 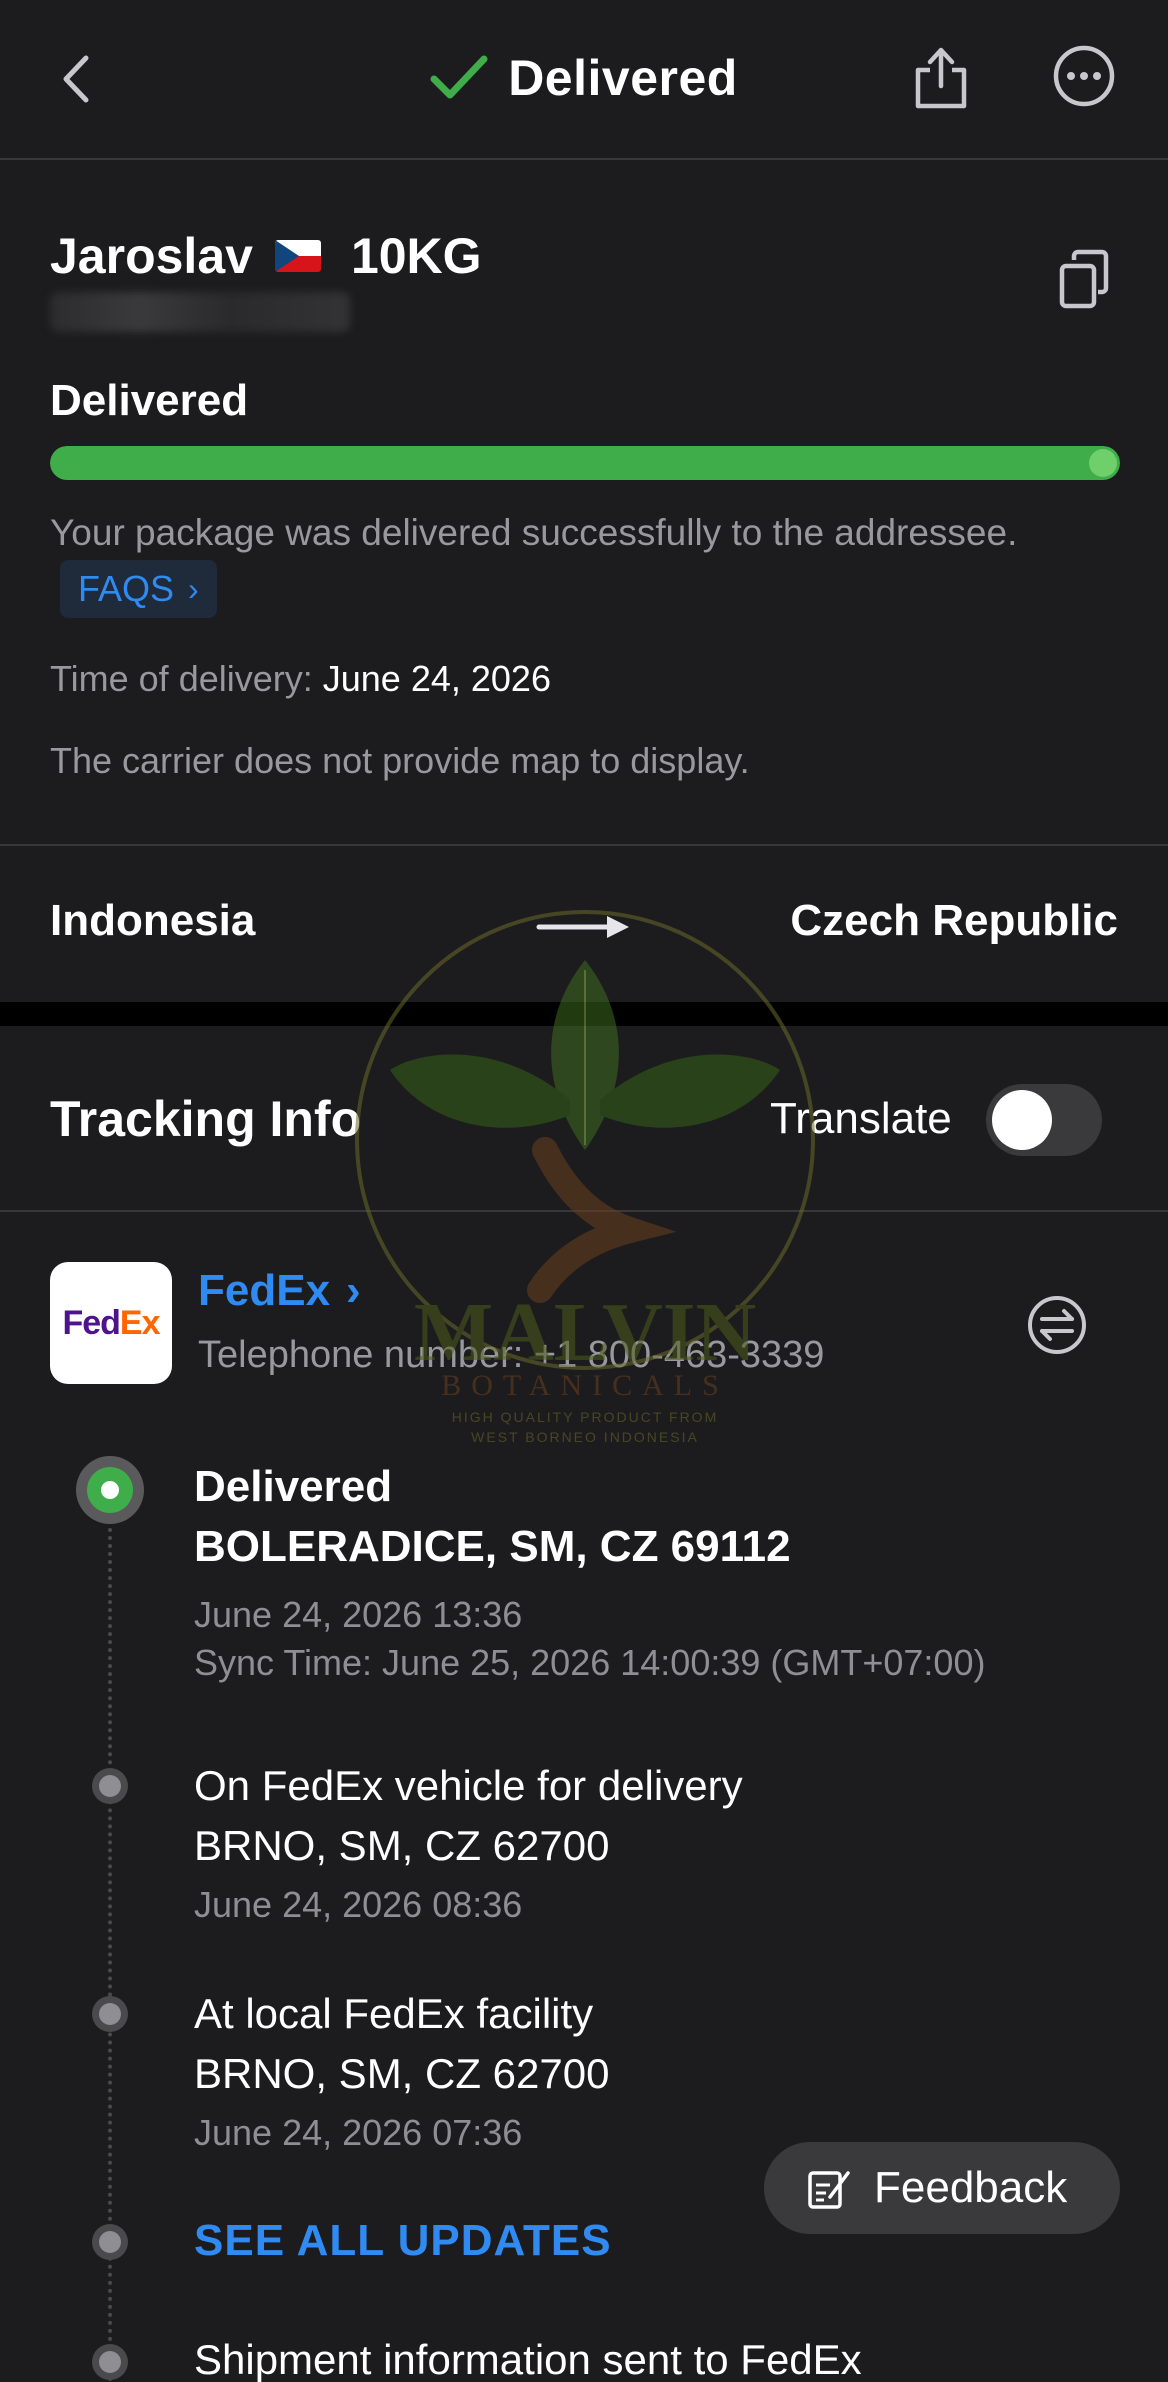 I want to click on top-bar: Delivered, so click(x=584, y=80).